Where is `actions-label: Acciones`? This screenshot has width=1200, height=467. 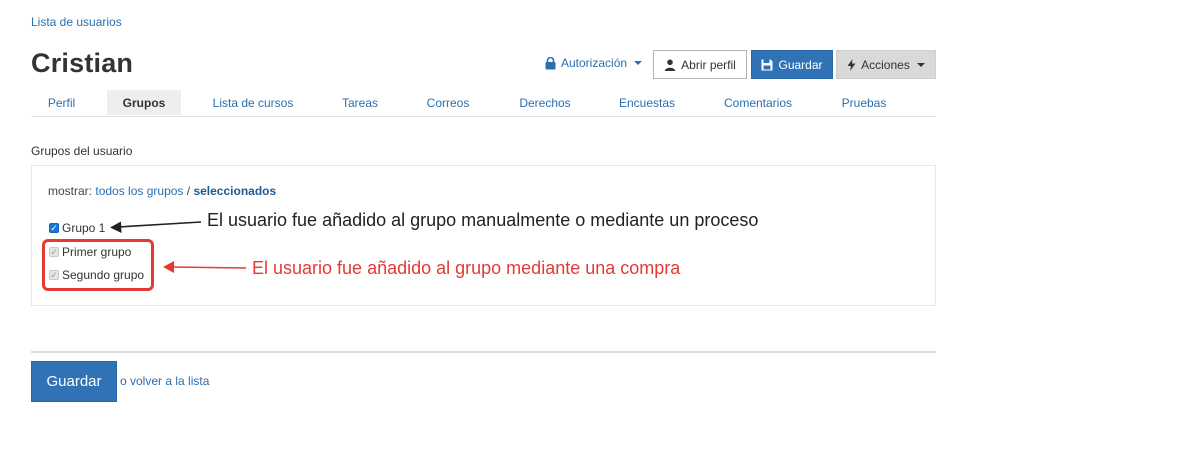 actions-label: Acciones is located at coordinates (885, 64).